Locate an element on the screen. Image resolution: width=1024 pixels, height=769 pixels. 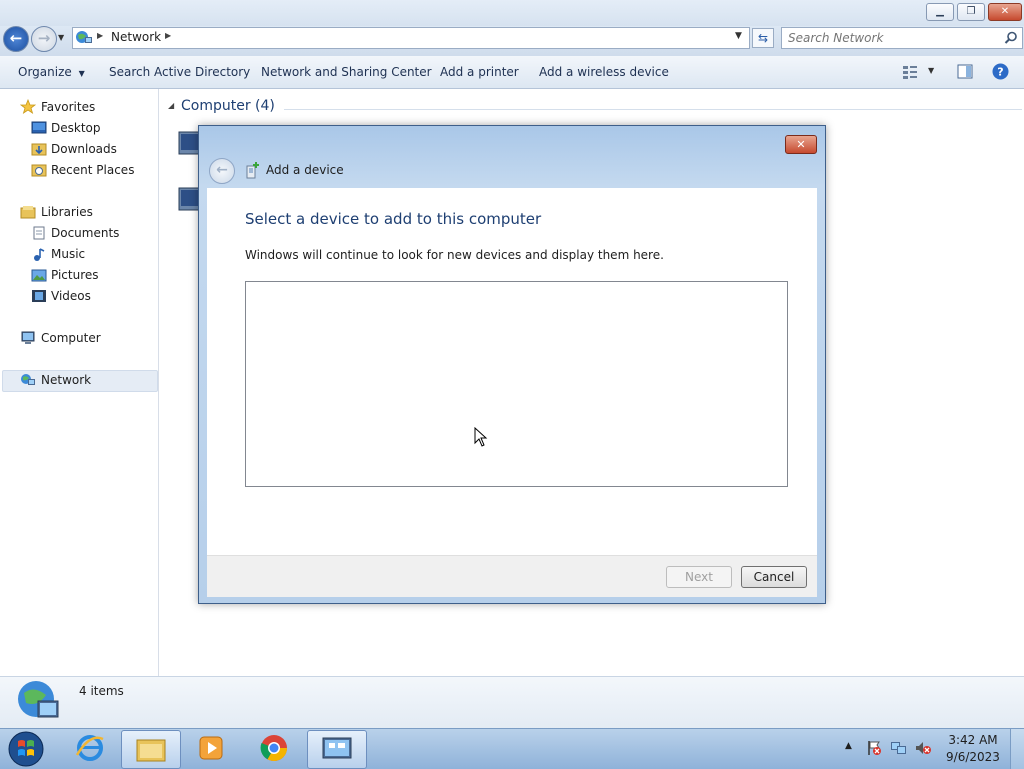
chrome-icon is located at coordinates (274, 748).